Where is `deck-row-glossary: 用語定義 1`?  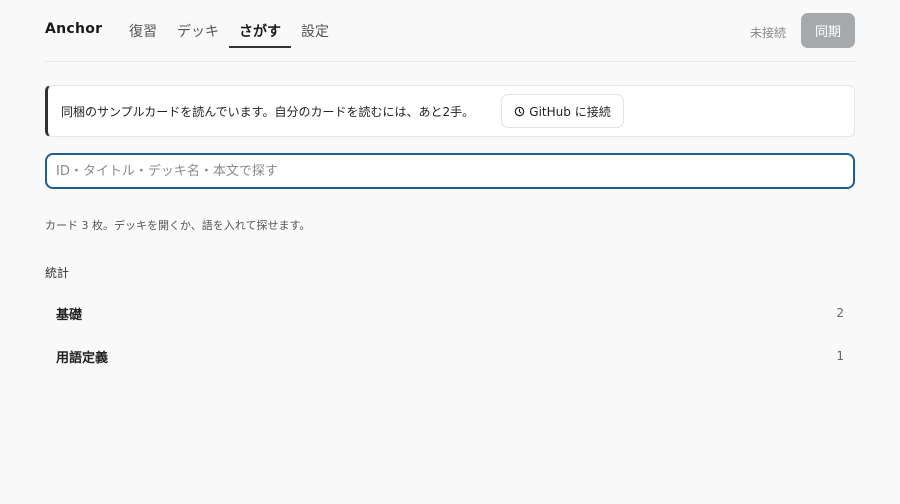 deck-row-glossary: 用語定義 1 is located at coordinates (450, 354).